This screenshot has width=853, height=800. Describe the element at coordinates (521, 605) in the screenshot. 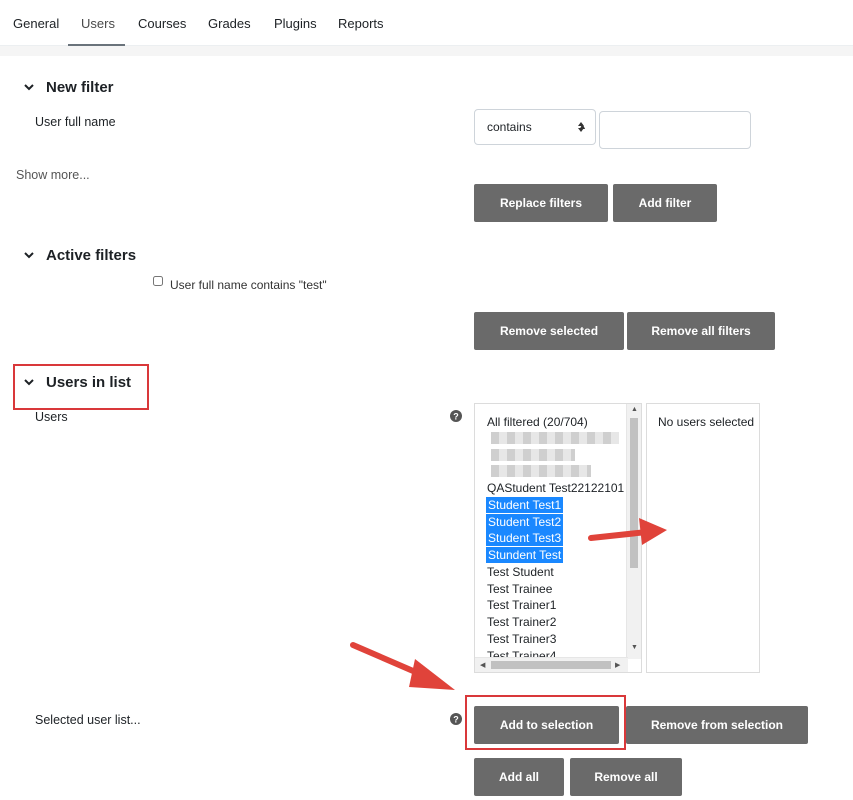

I see `list-item: Test Trainer1` at that location.